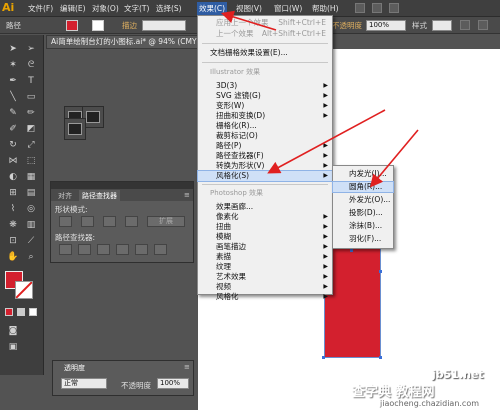  What do you see at coordinates (326, 141) in the screenshot?
I see `arrow-to-stylize` at bounding box center [326, 141].